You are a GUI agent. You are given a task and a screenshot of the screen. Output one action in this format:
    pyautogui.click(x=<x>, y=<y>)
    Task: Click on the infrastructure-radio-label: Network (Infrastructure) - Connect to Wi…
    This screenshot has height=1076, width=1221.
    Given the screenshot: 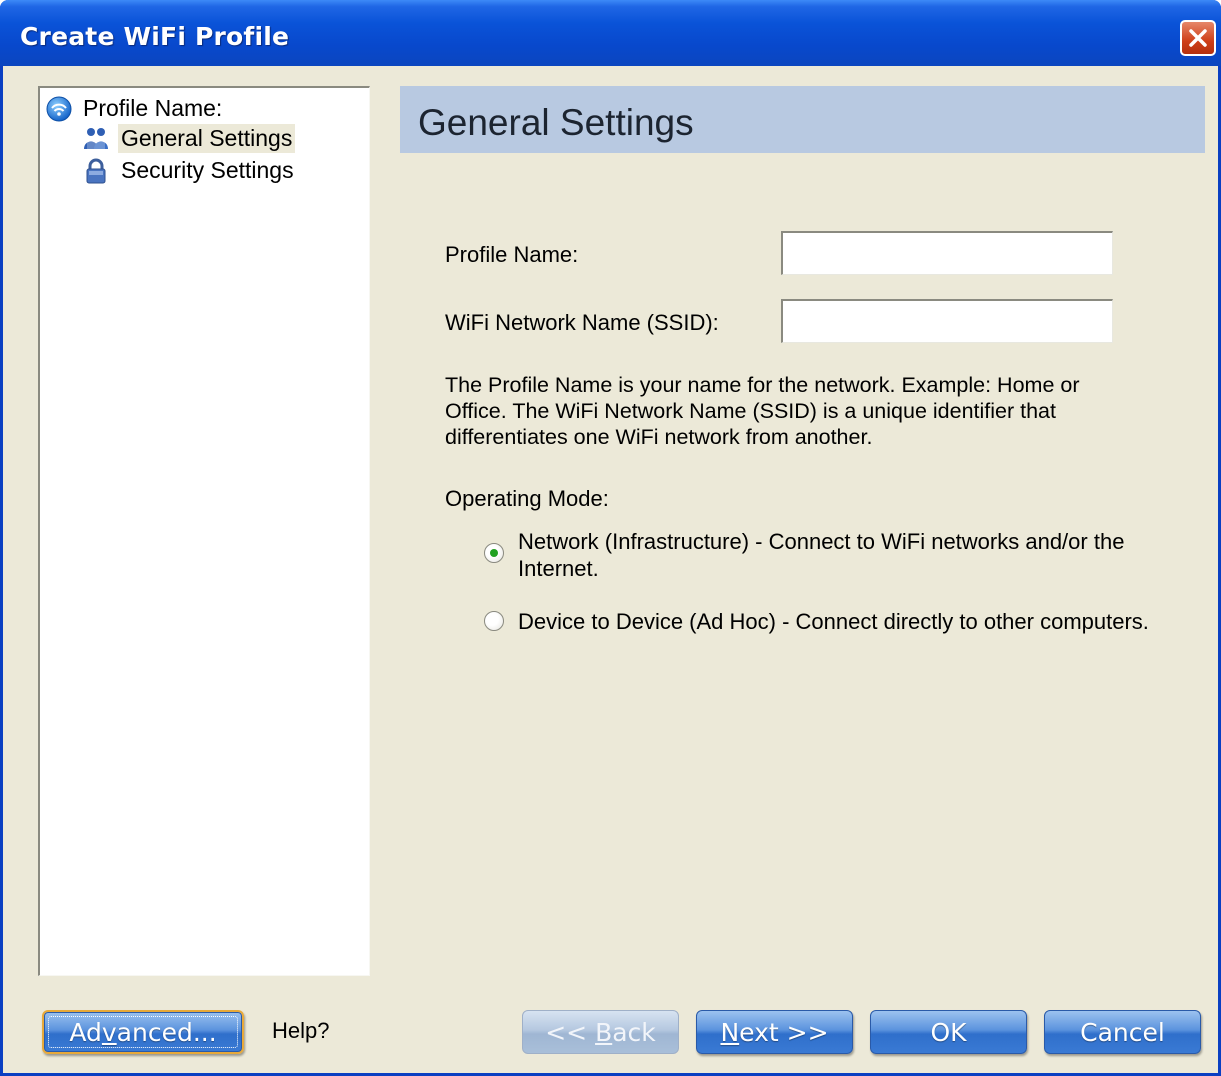 What is the action you would take?
    pyautogui.click(x=823, y=555)
    